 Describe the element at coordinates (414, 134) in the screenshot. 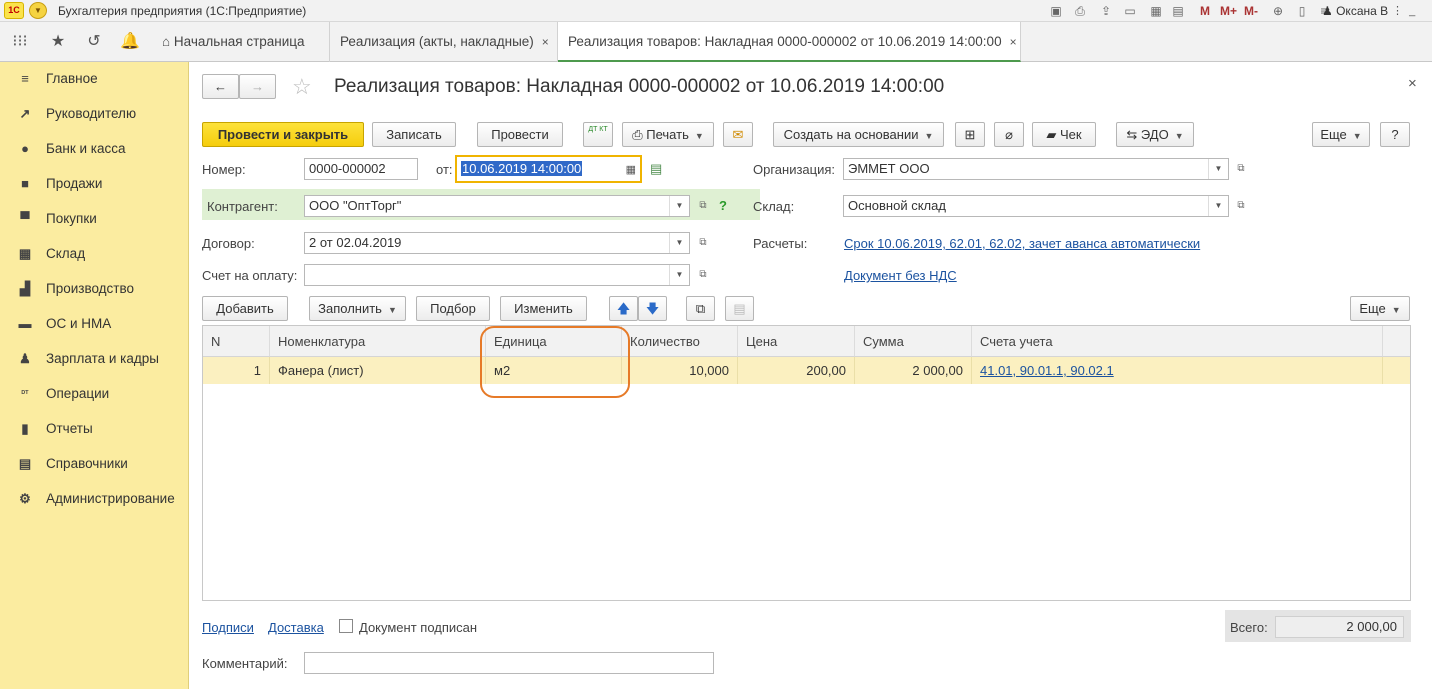

I see `save-button: Записать` at that location.